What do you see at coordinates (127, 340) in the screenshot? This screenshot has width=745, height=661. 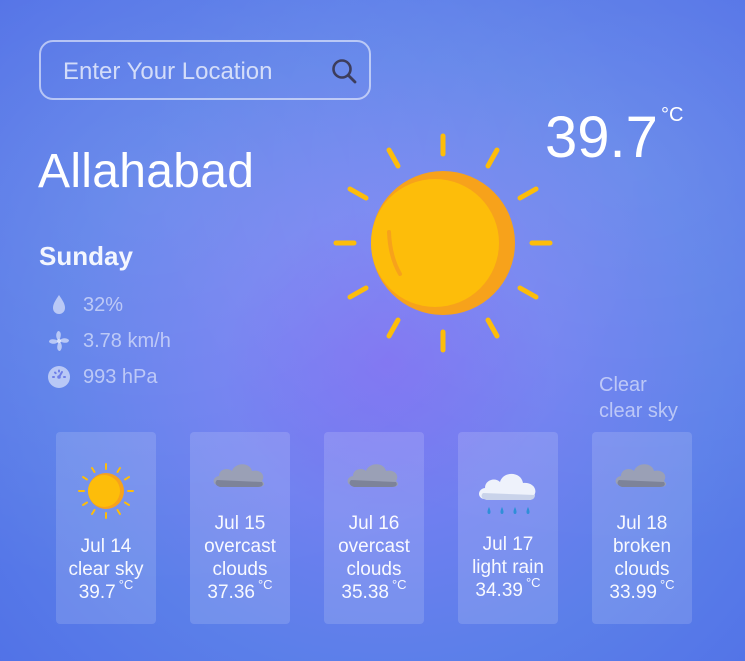 I see `wind-value: 3.78 km/h` at bounding box center [127, 340].